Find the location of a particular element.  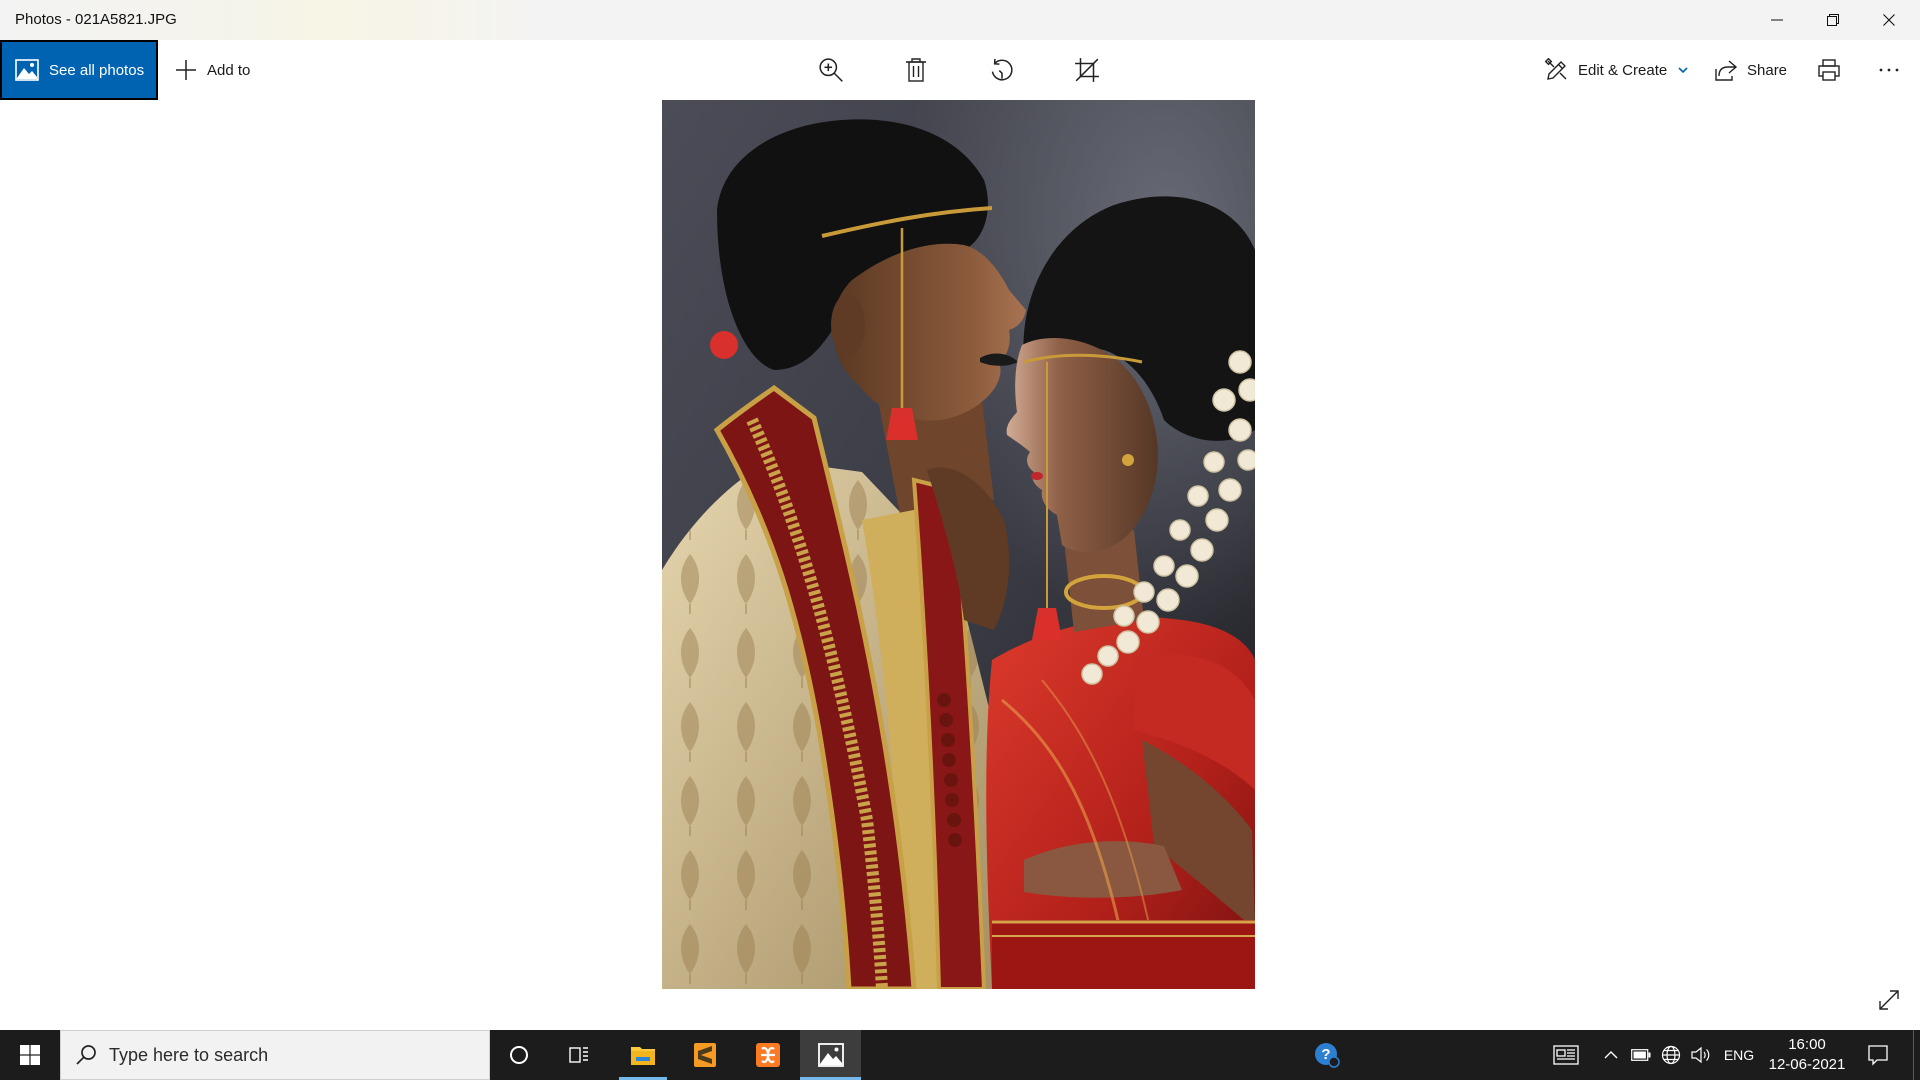

zoom-in-button is located at coordinates (831, 70).